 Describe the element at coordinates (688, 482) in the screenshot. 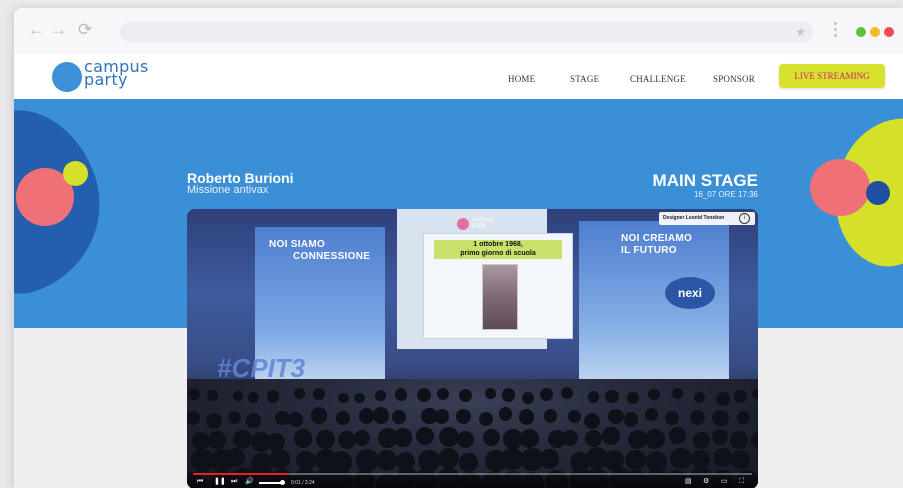

I see `subtitles-icon: ▤` at that location.